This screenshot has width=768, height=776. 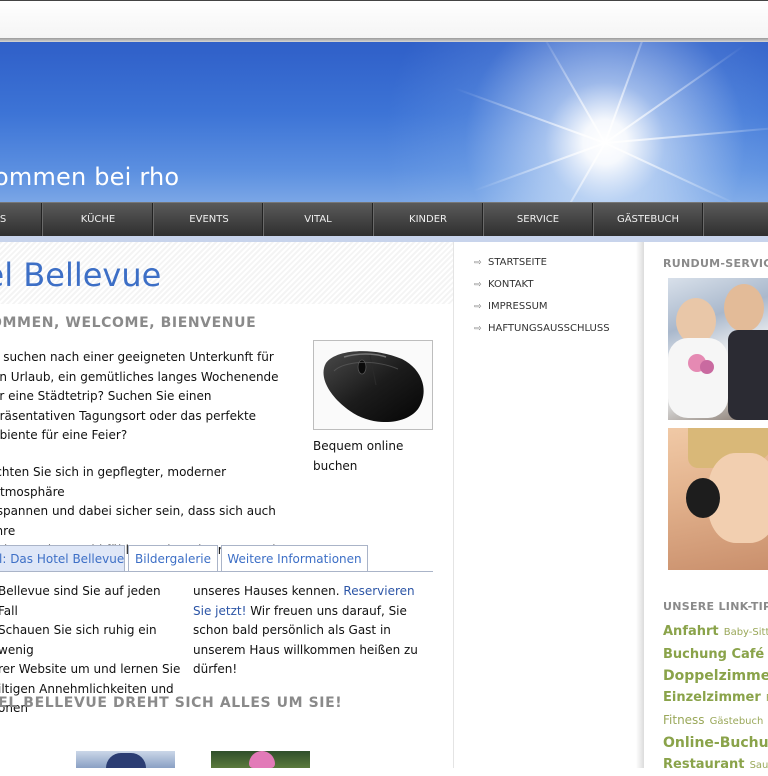 What do you see at coordinates (703, 764) in the screenshot?
I see `tag-restaurant: Restaurant` at bounding box center [703, 764].